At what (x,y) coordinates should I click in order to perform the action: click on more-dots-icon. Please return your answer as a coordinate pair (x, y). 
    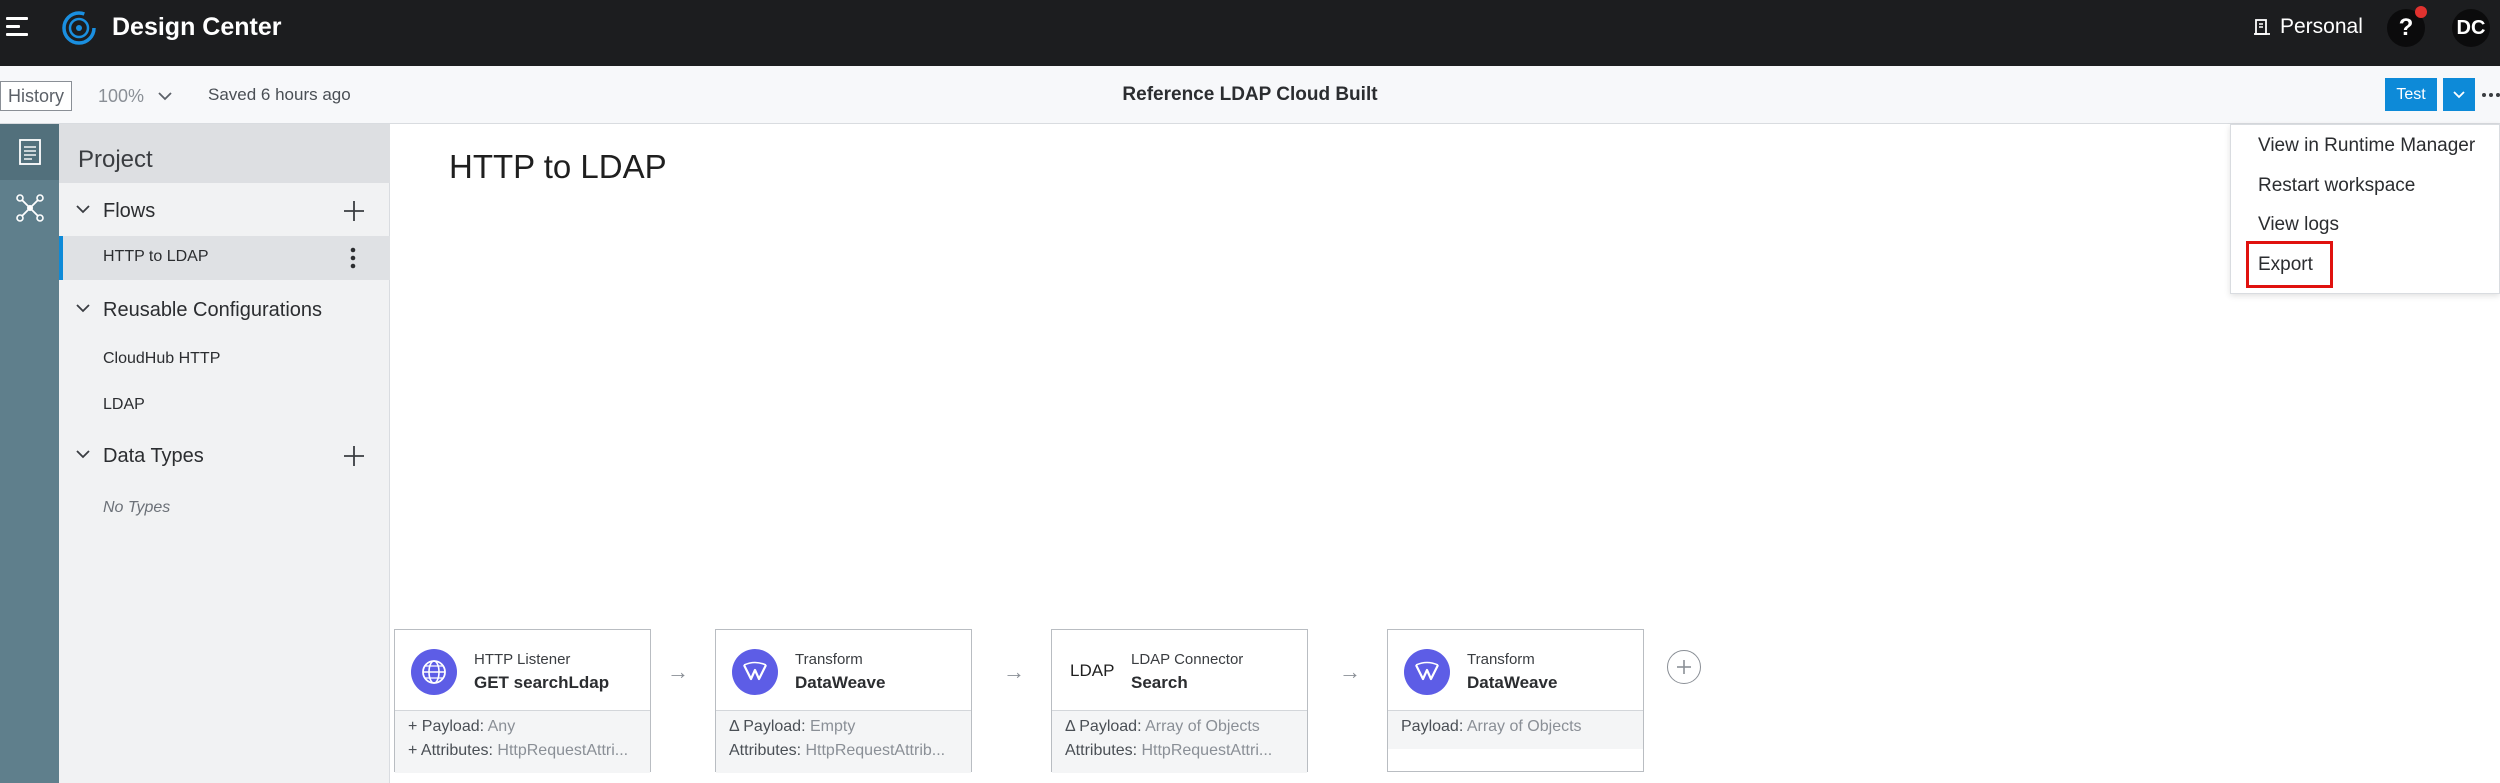
    Looking at the image, I should click on (2491, 95).